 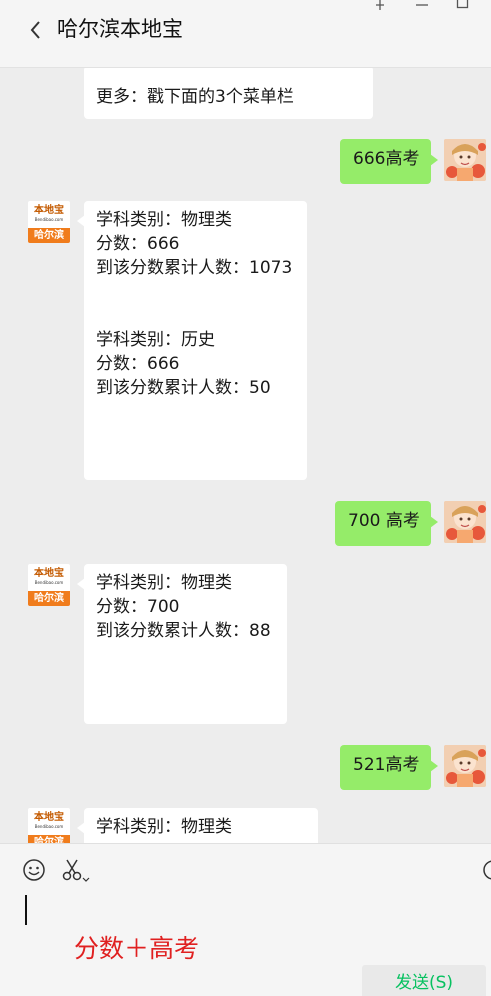 What do you see at coordinates (384, 521) in the screenshot?
I see `message-text: 700 高考` at bounding box center [384, 521].